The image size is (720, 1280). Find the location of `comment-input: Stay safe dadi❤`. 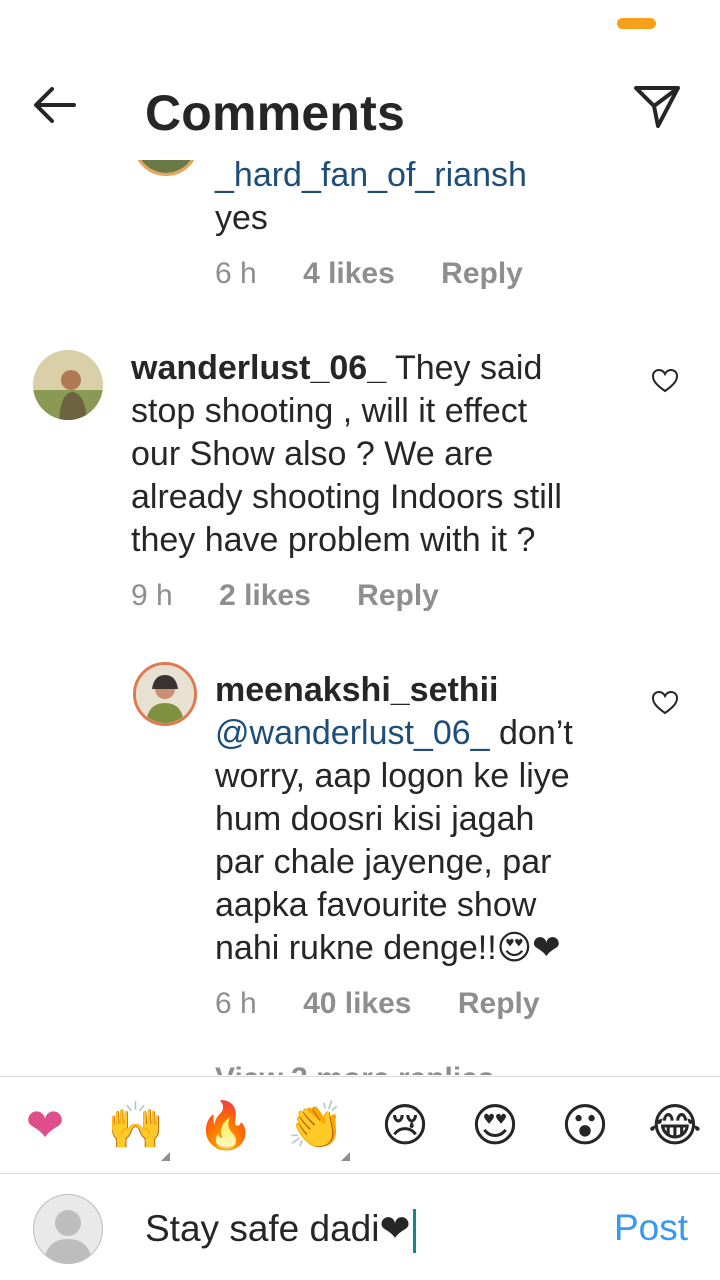

comment-input: Stay safe dadi❤ is located at coordinates (280, 1230).